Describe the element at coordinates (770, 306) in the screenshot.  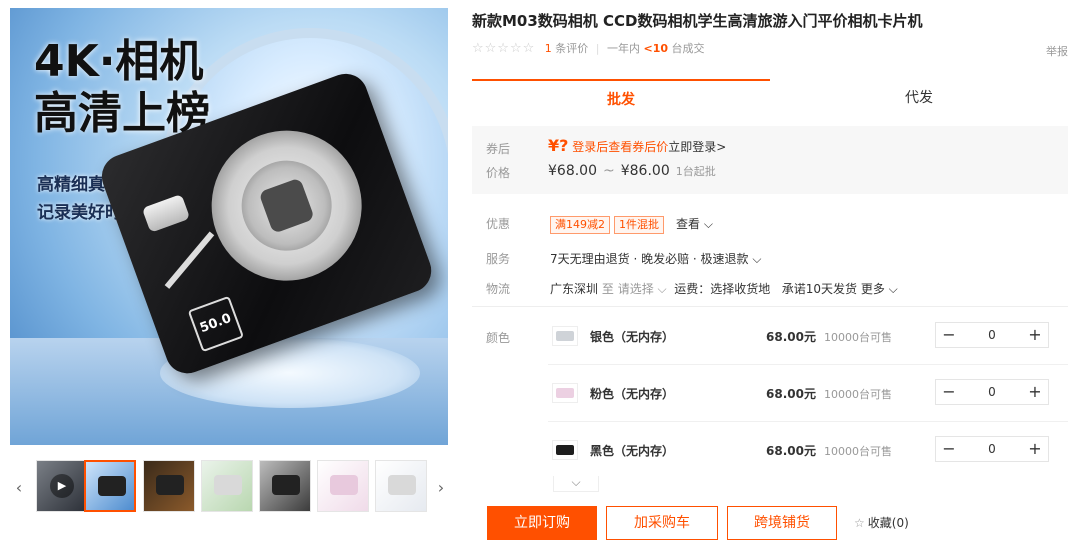
I see `section-divider` at that location.